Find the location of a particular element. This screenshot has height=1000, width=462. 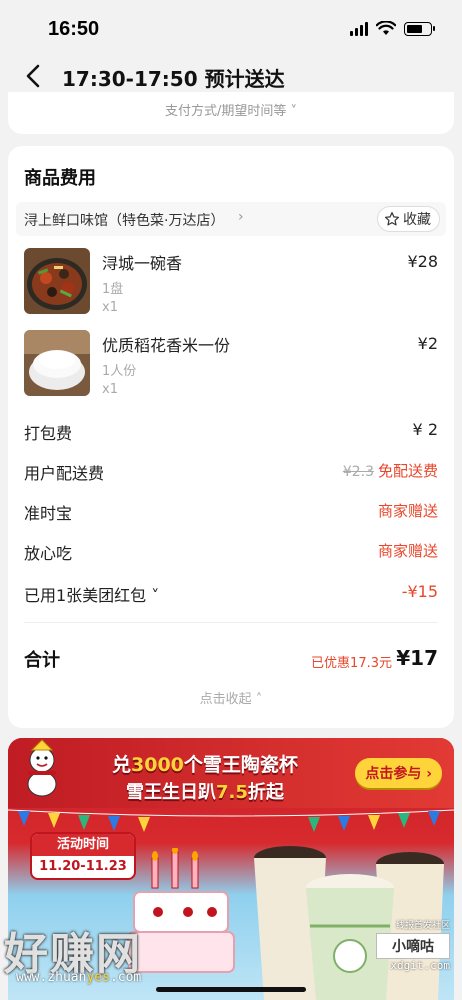

banner-line2: 雪王生日趴7.5折起 is located at coordinates (205, 791).